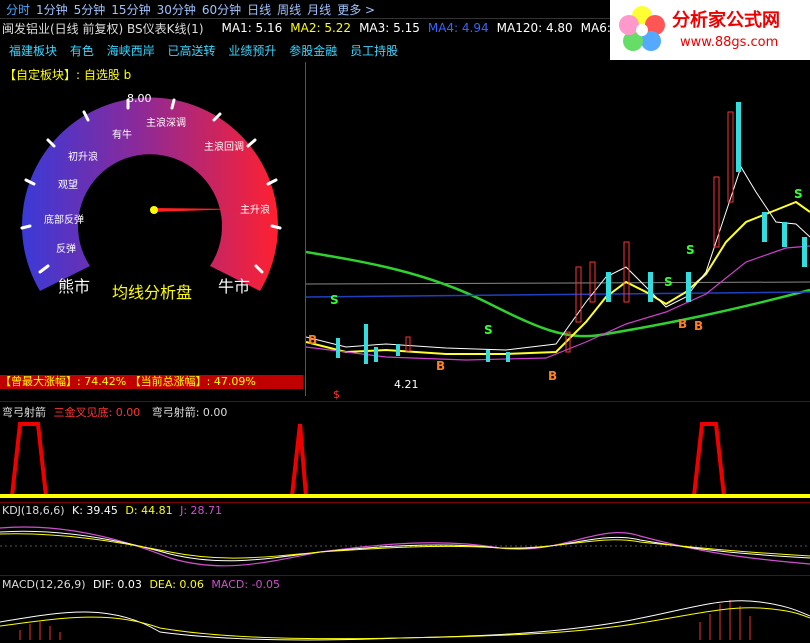  What do you see at coordinates (117, 584) in the screenshot?
I see `macd-dif: DIF: 0.03` at bounding box center [117, 584].